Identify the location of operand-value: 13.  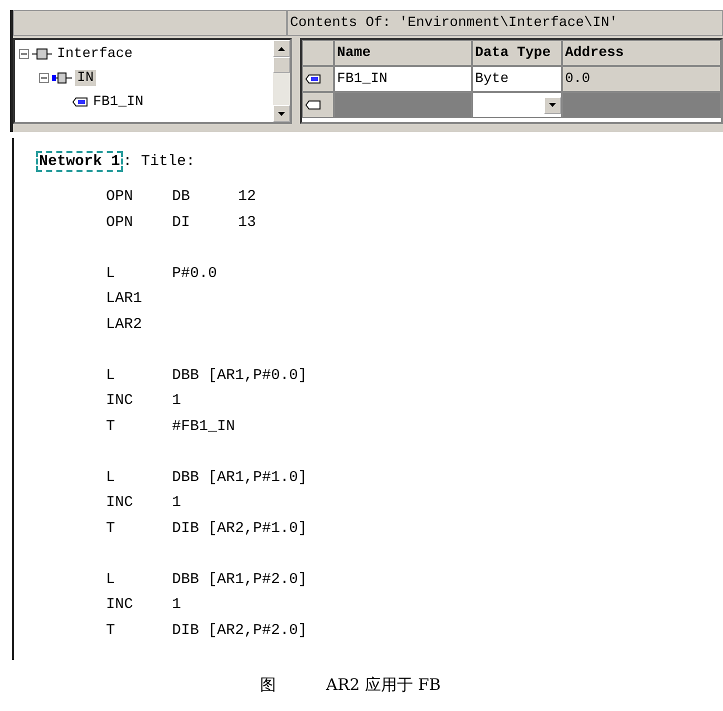
(248, 222).